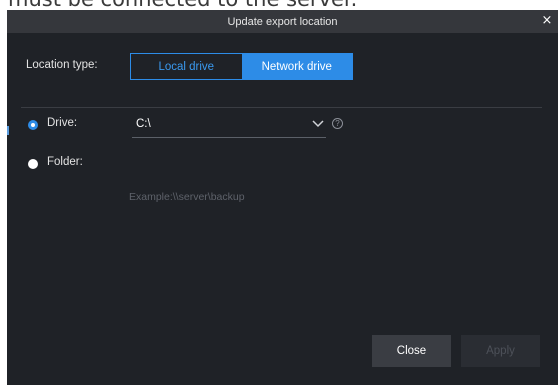  What do you see at coordinates (500, 351) in the screenshot?
I see `apply-button: Apply` at bounding box center [500, 351].